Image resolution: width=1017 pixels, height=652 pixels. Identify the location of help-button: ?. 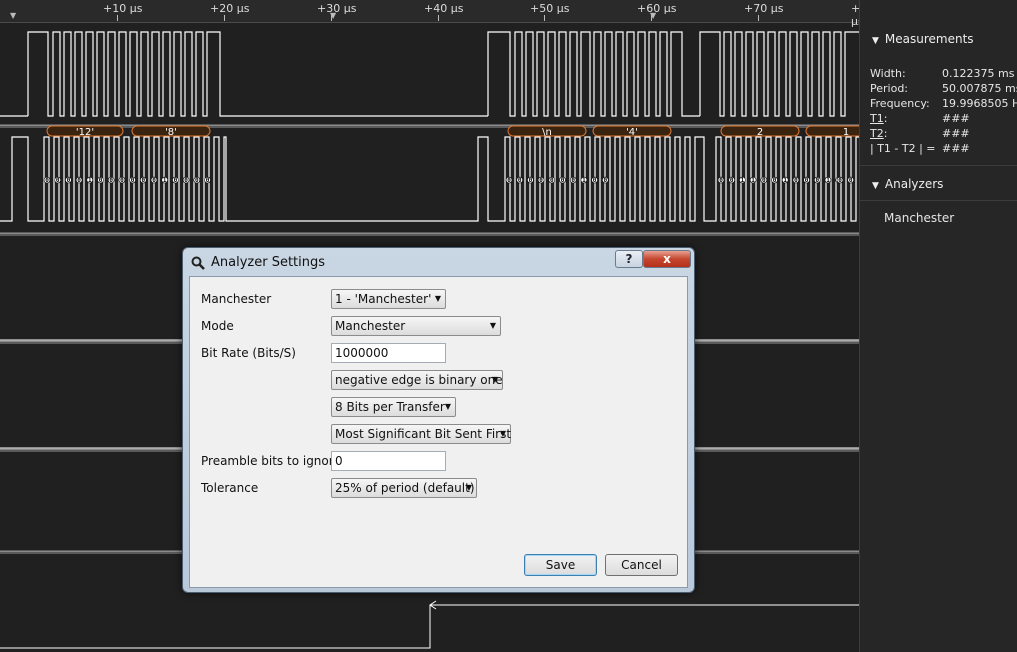
(629, 259).